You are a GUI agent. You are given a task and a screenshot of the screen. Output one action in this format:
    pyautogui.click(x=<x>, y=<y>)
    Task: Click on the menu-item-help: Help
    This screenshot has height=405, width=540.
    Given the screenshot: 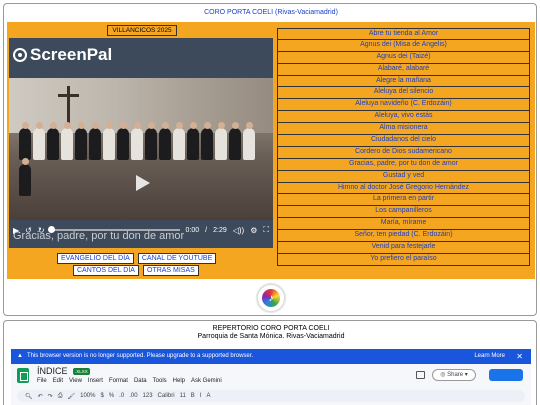 What is the action you would take?
    pyautogui.click(x=179, y=381)
    